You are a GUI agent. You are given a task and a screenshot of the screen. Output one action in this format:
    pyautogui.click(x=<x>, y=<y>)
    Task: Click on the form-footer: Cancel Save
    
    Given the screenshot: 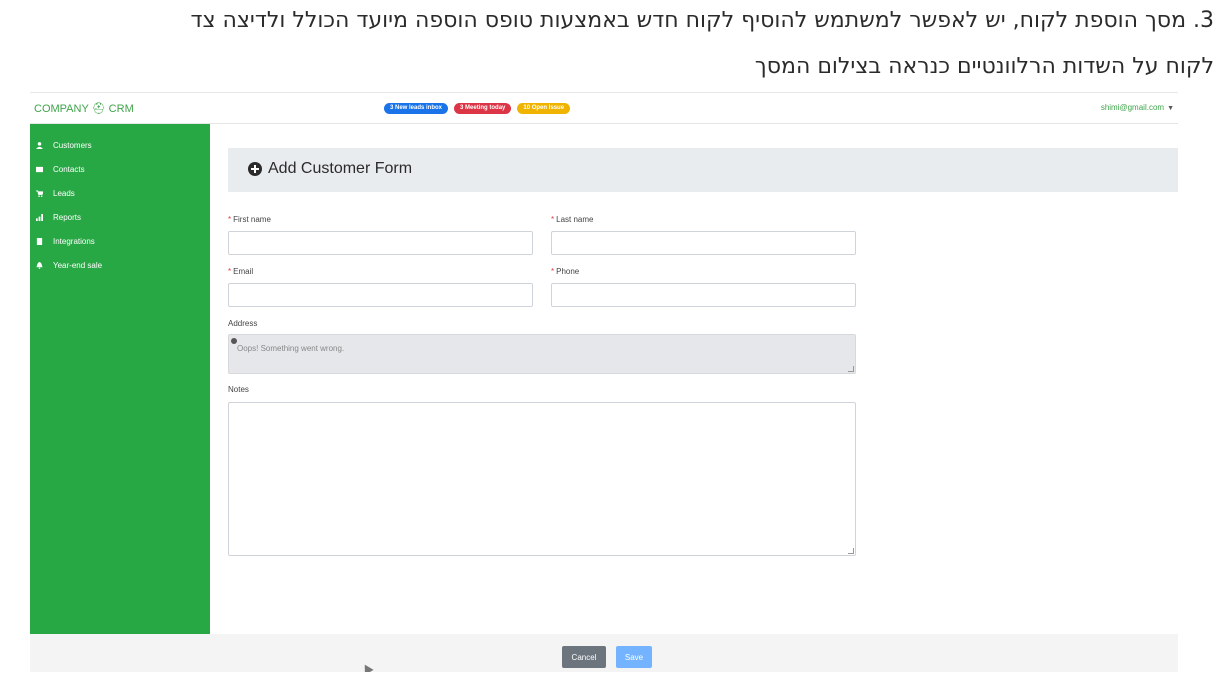 What is the action you would take?
    pyautogui.click(x=604, y=653)
    